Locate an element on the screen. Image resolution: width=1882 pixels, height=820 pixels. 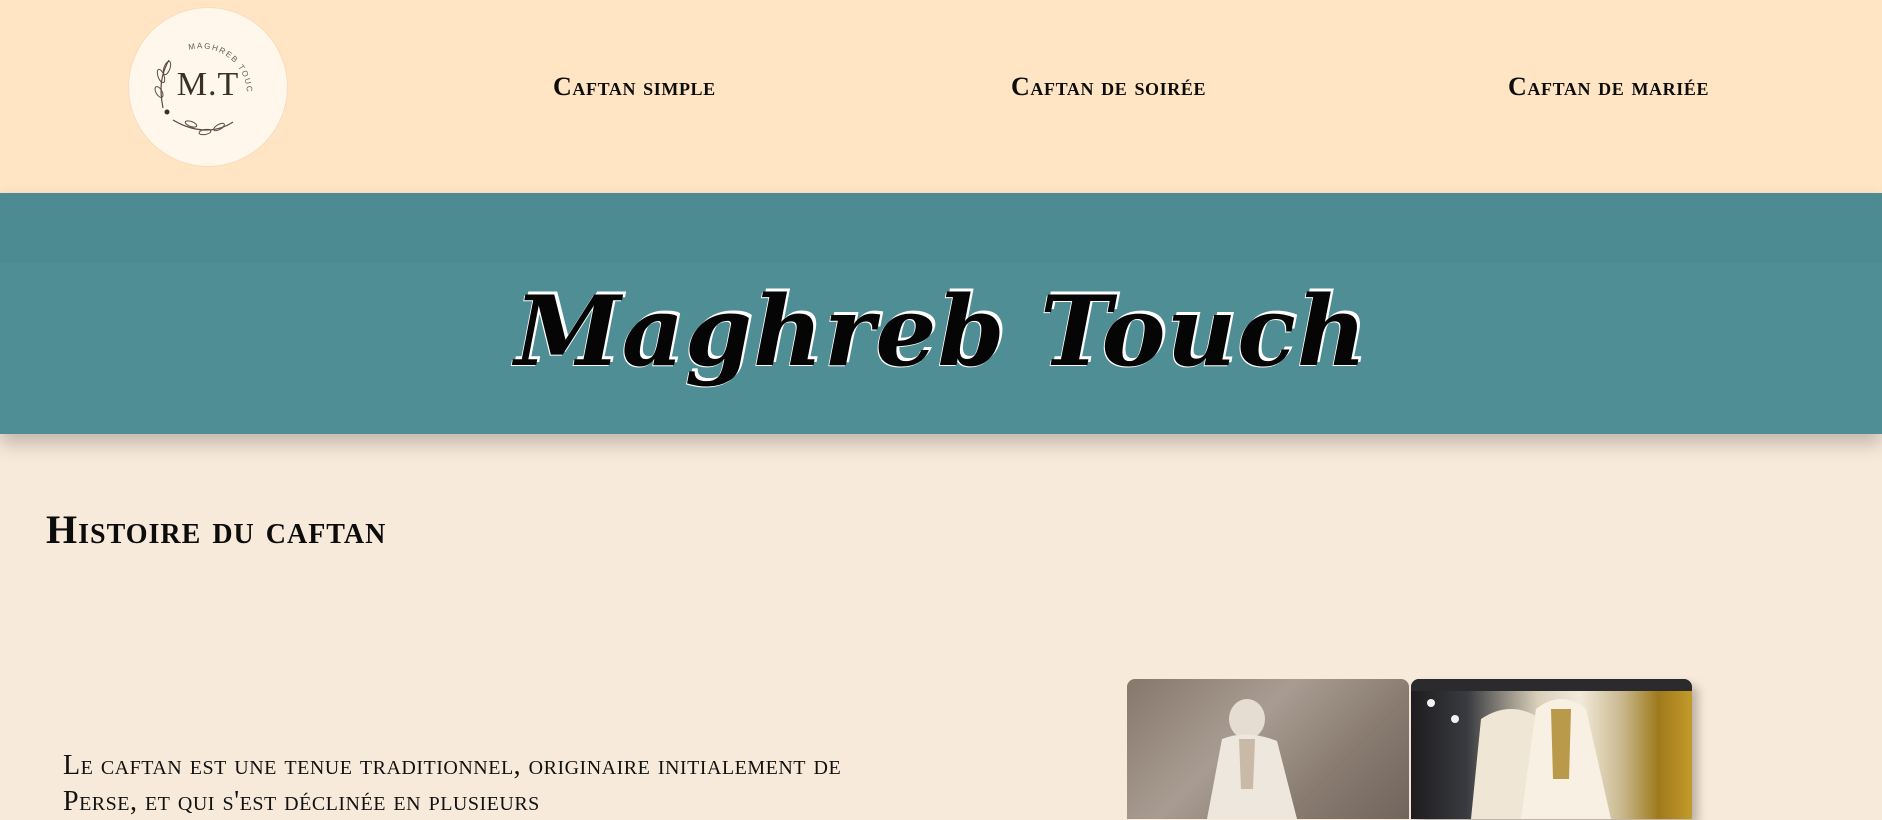
modern-caftan-photo is located at coordinates (1551, 749).